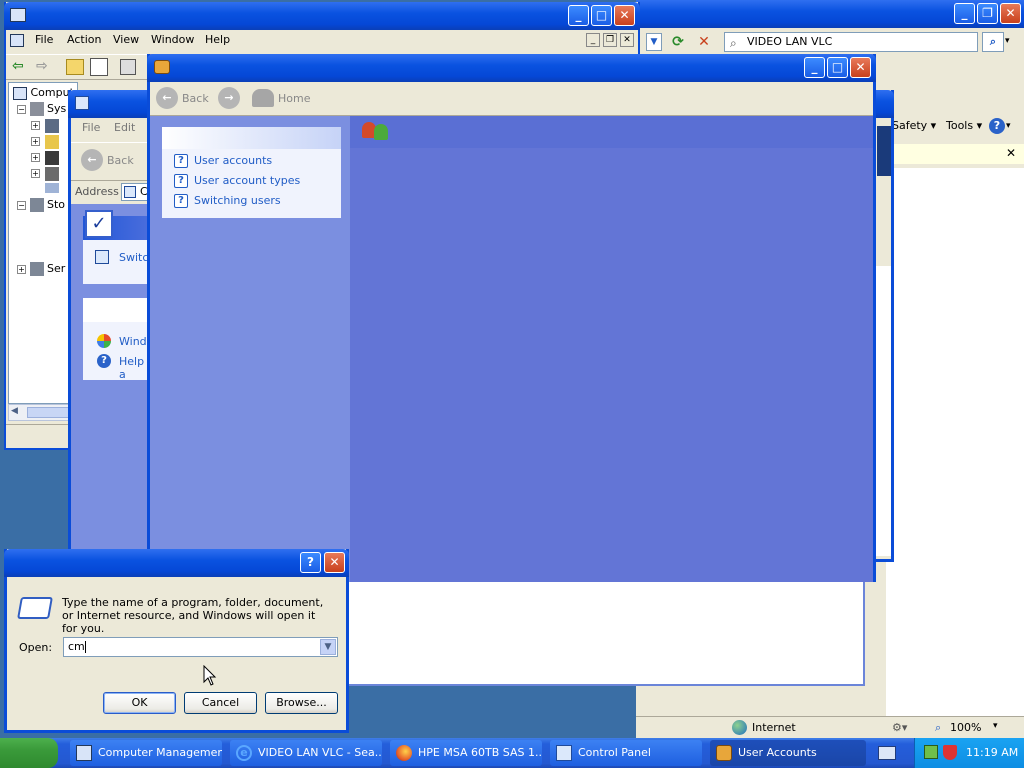  I want to click on ie-minimize-button: _, so click(964, 13).